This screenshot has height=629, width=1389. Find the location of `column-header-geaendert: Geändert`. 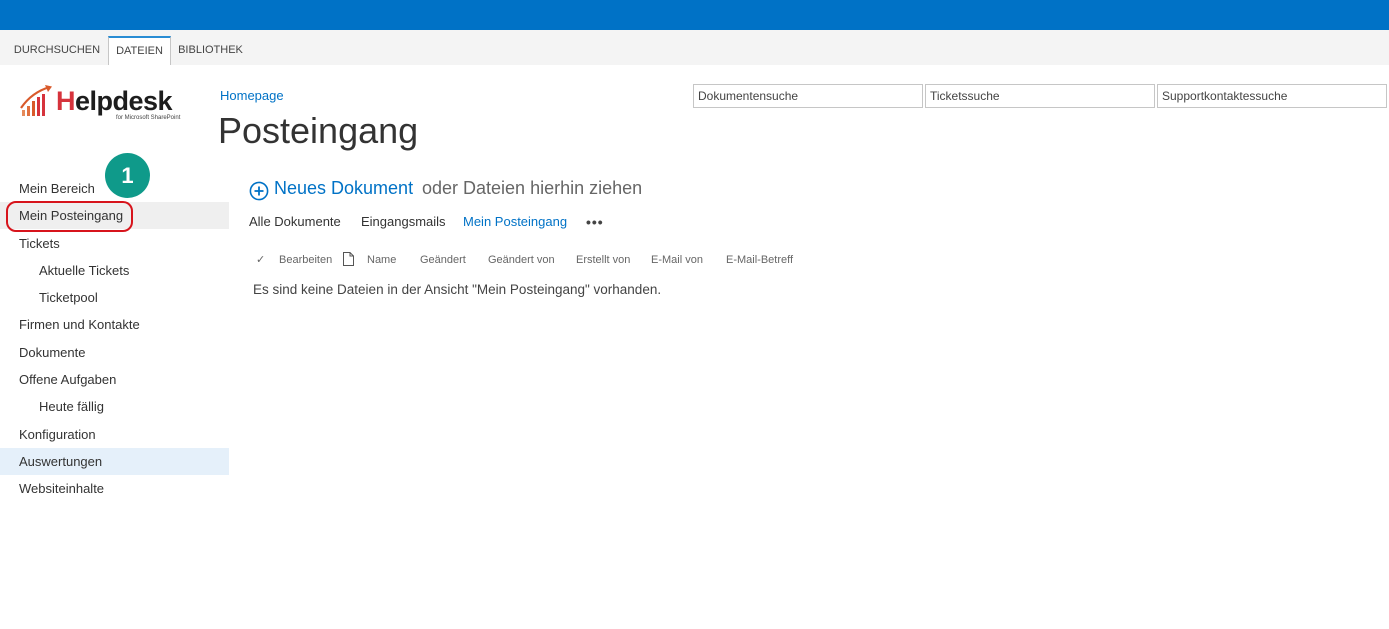

column-header-geaendert: Geändert is located at coordinates (443, 260).